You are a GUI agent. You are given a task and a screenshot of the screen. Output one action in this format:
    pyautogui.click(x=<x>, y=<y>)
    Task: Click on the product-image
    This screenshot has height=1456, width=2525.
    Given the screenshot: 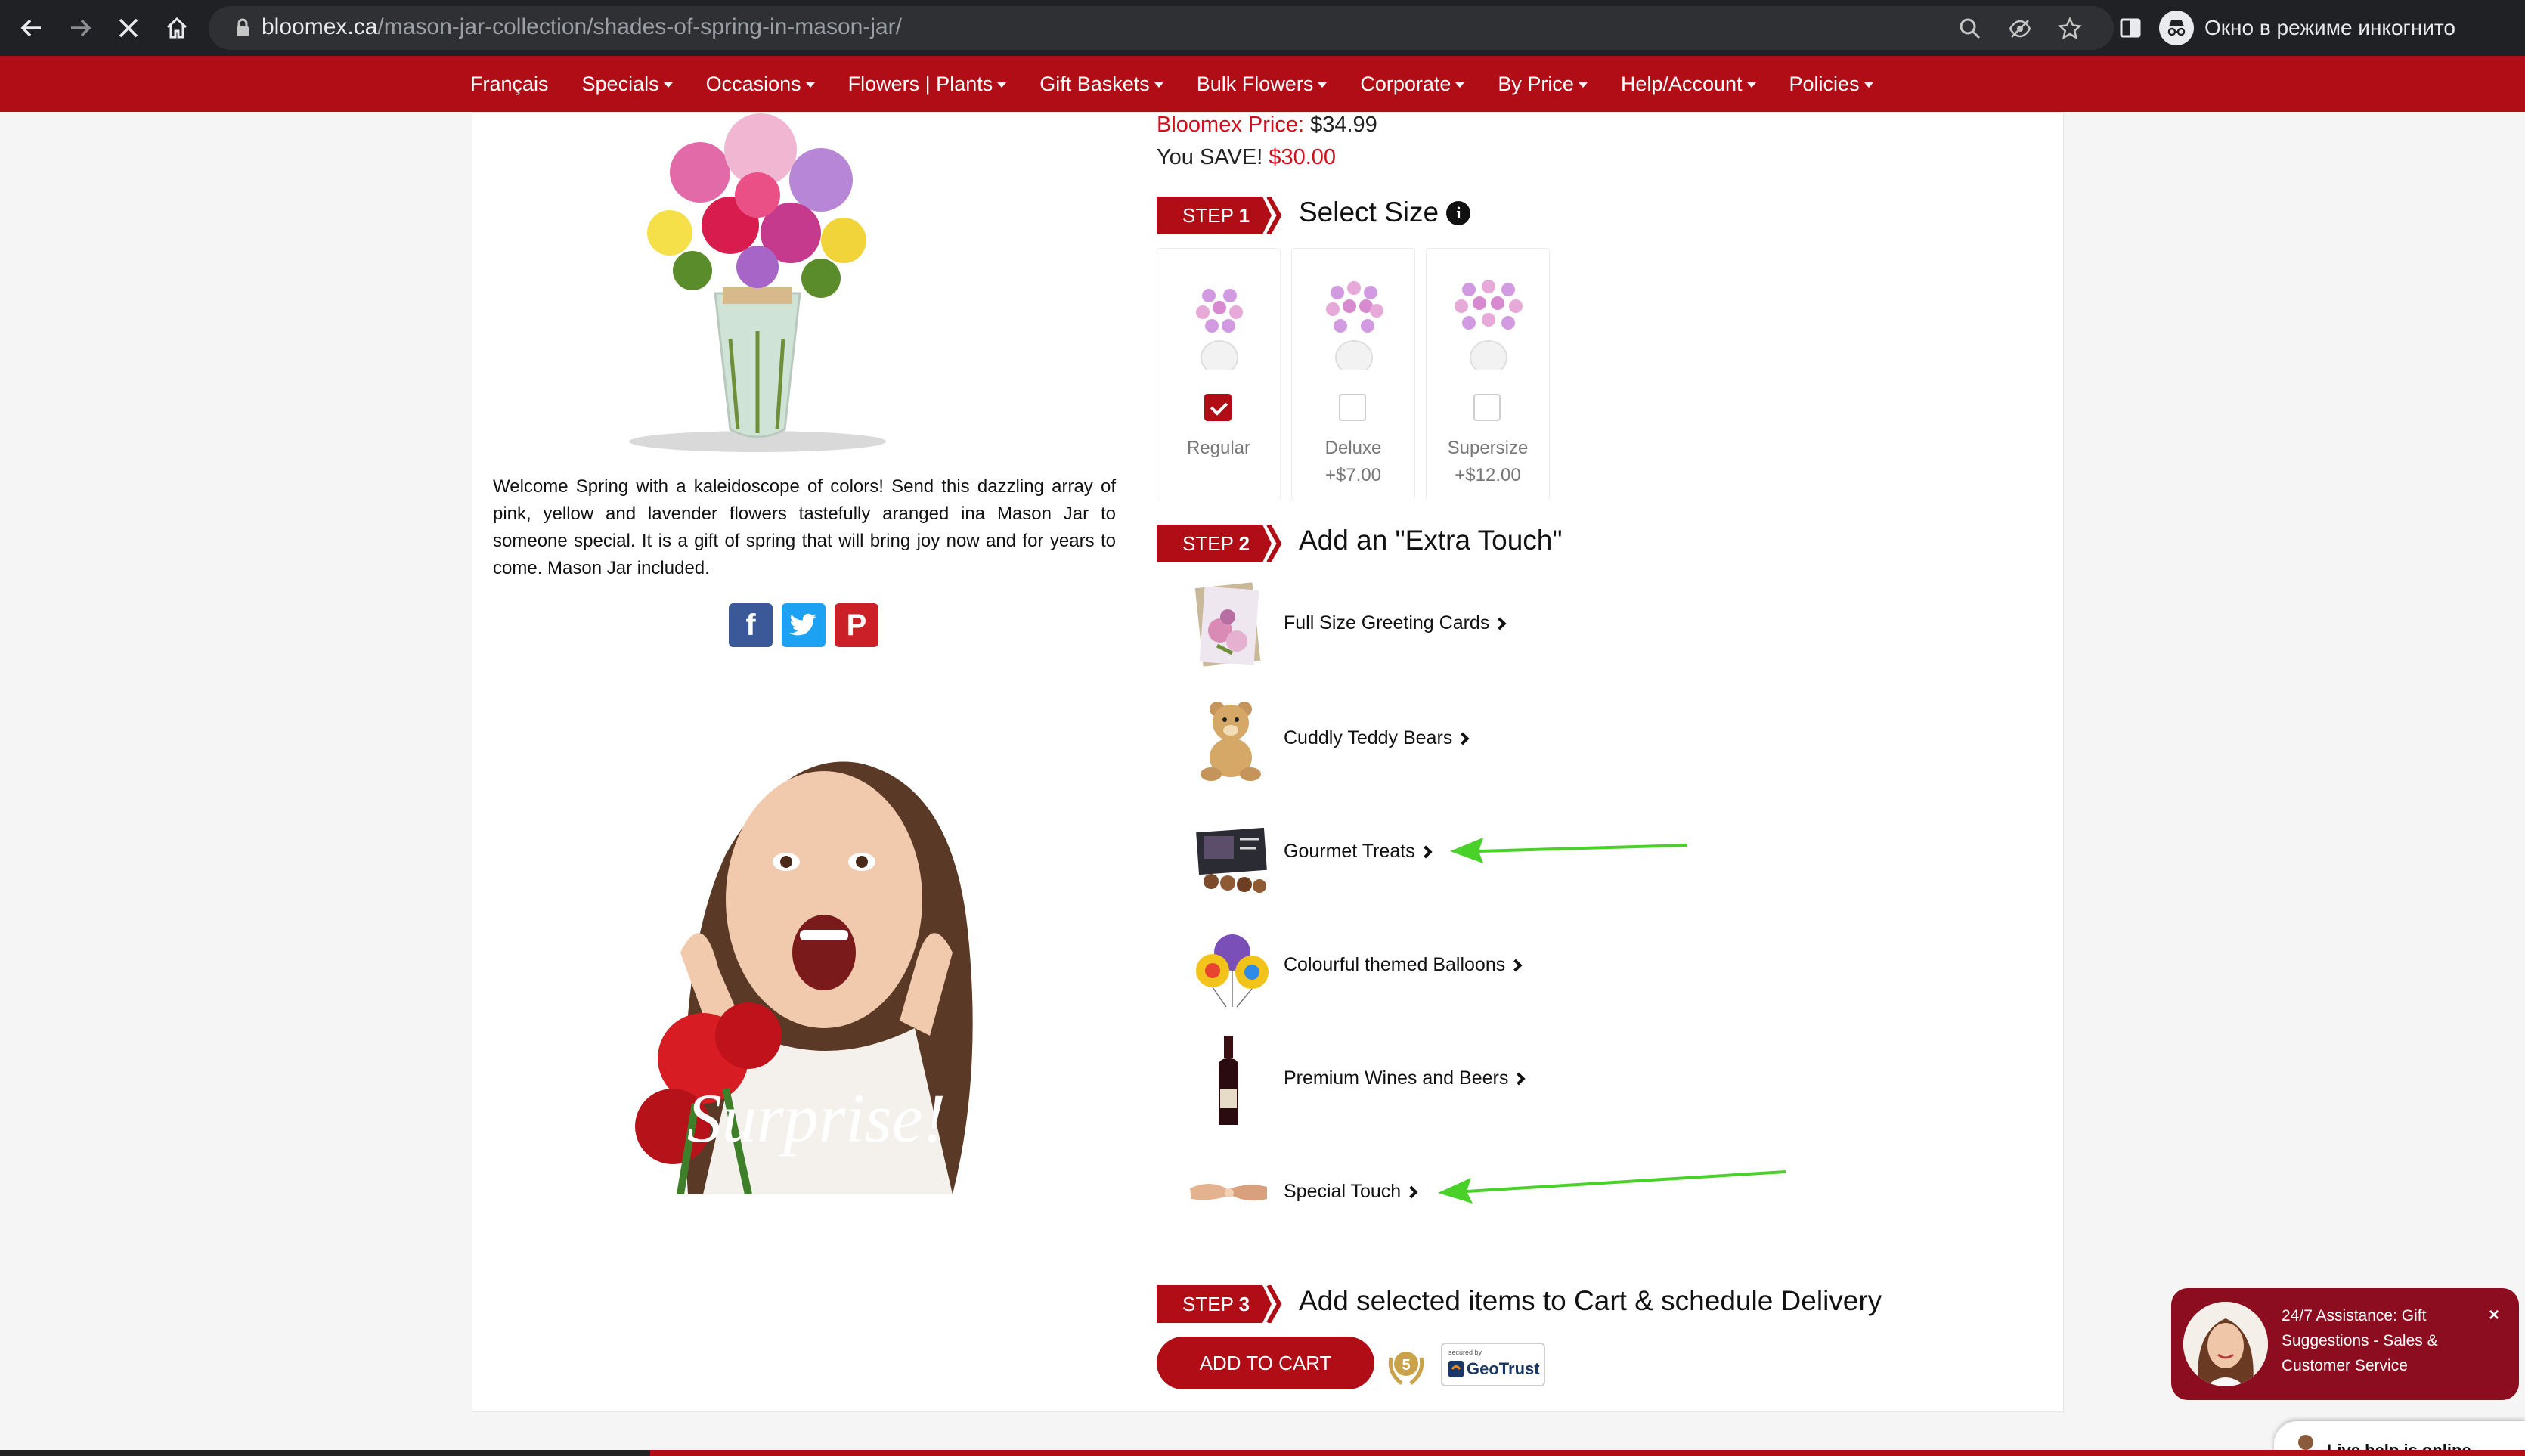 What is the action you would take?
    pyautogui.click(x=756, y=286)
    